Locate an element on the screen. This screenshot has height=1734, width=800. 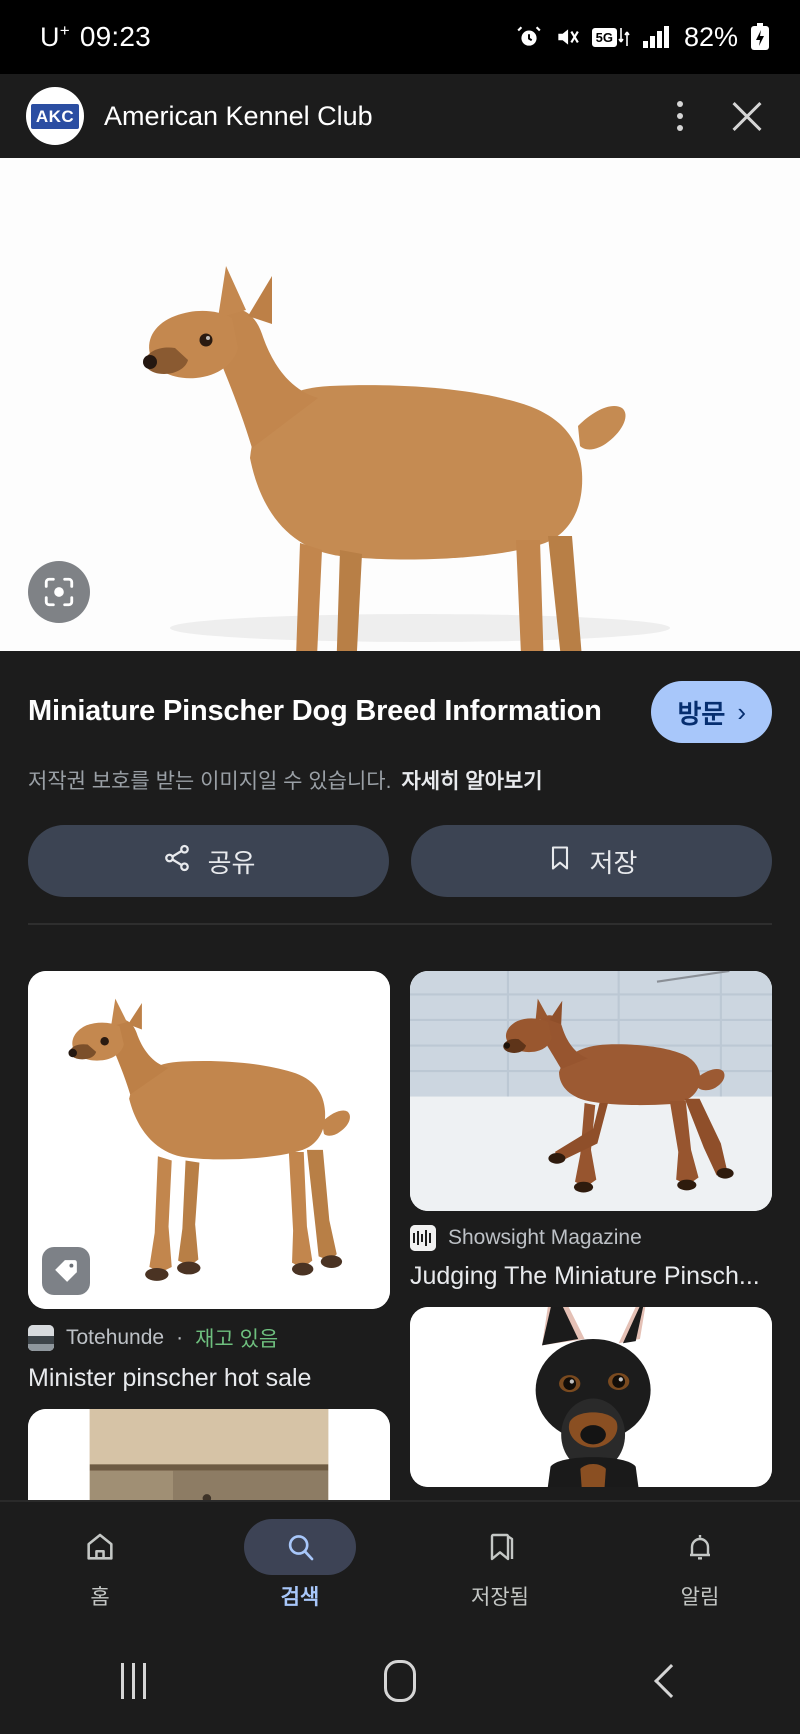
showsight-favicon is located at coordinates (423, 1238).